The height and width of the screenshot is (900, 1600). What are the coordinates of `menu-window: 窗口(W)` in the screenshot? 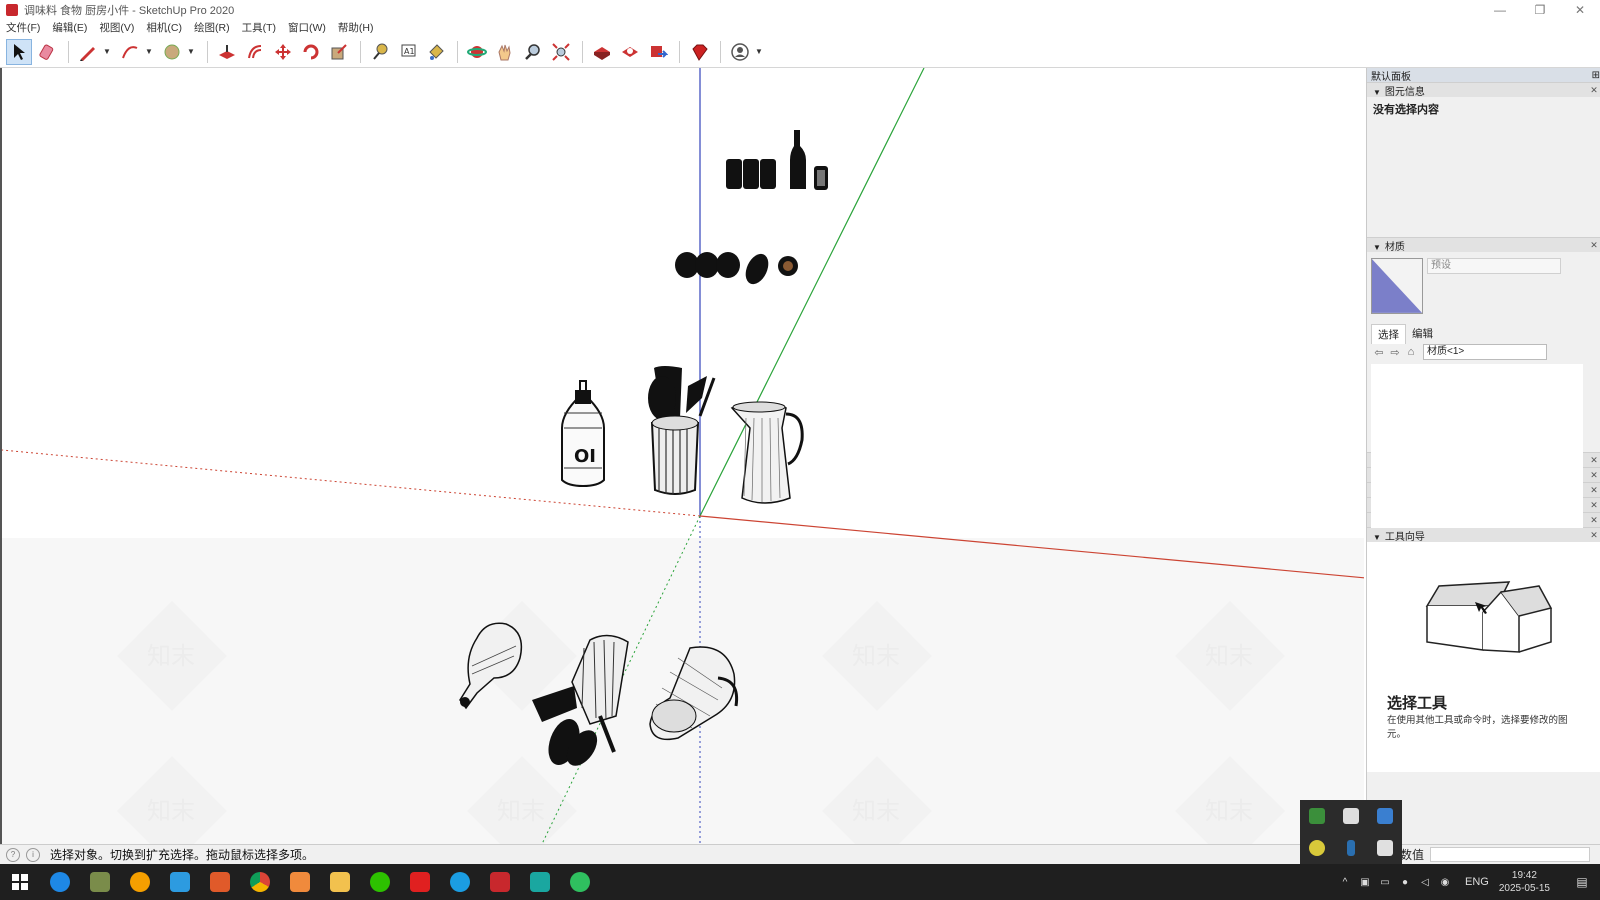 It's located at (307, 27).